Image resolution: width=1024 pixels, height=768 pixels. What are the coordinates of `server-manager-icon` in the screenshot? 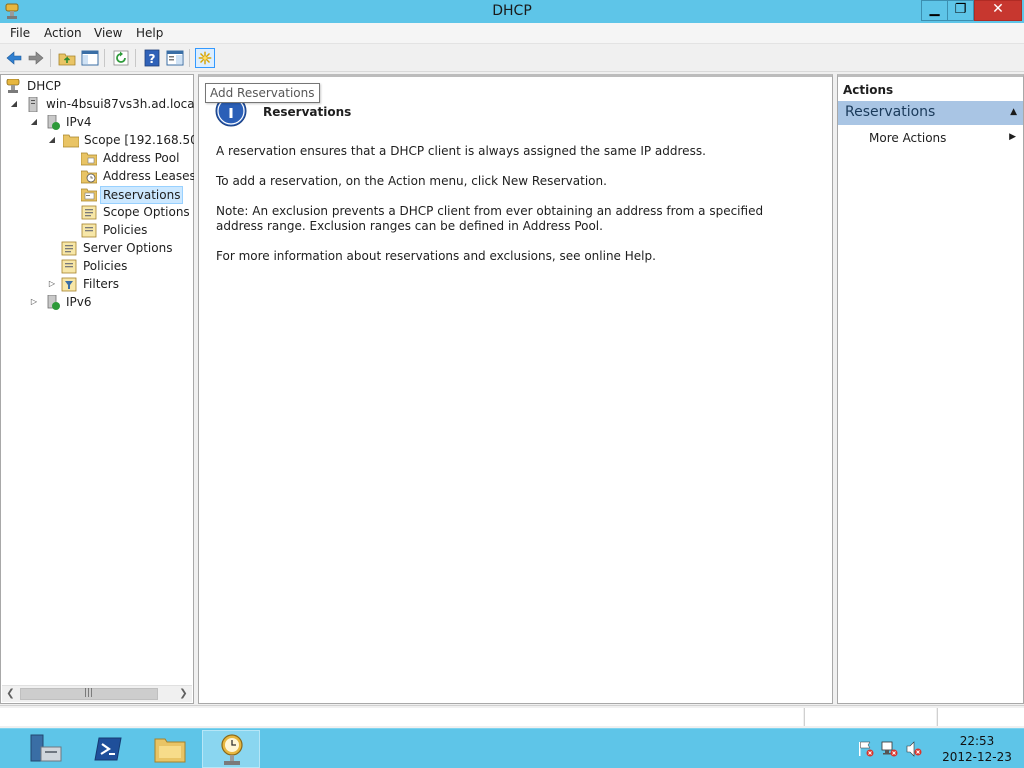 It's located at (46, 748).